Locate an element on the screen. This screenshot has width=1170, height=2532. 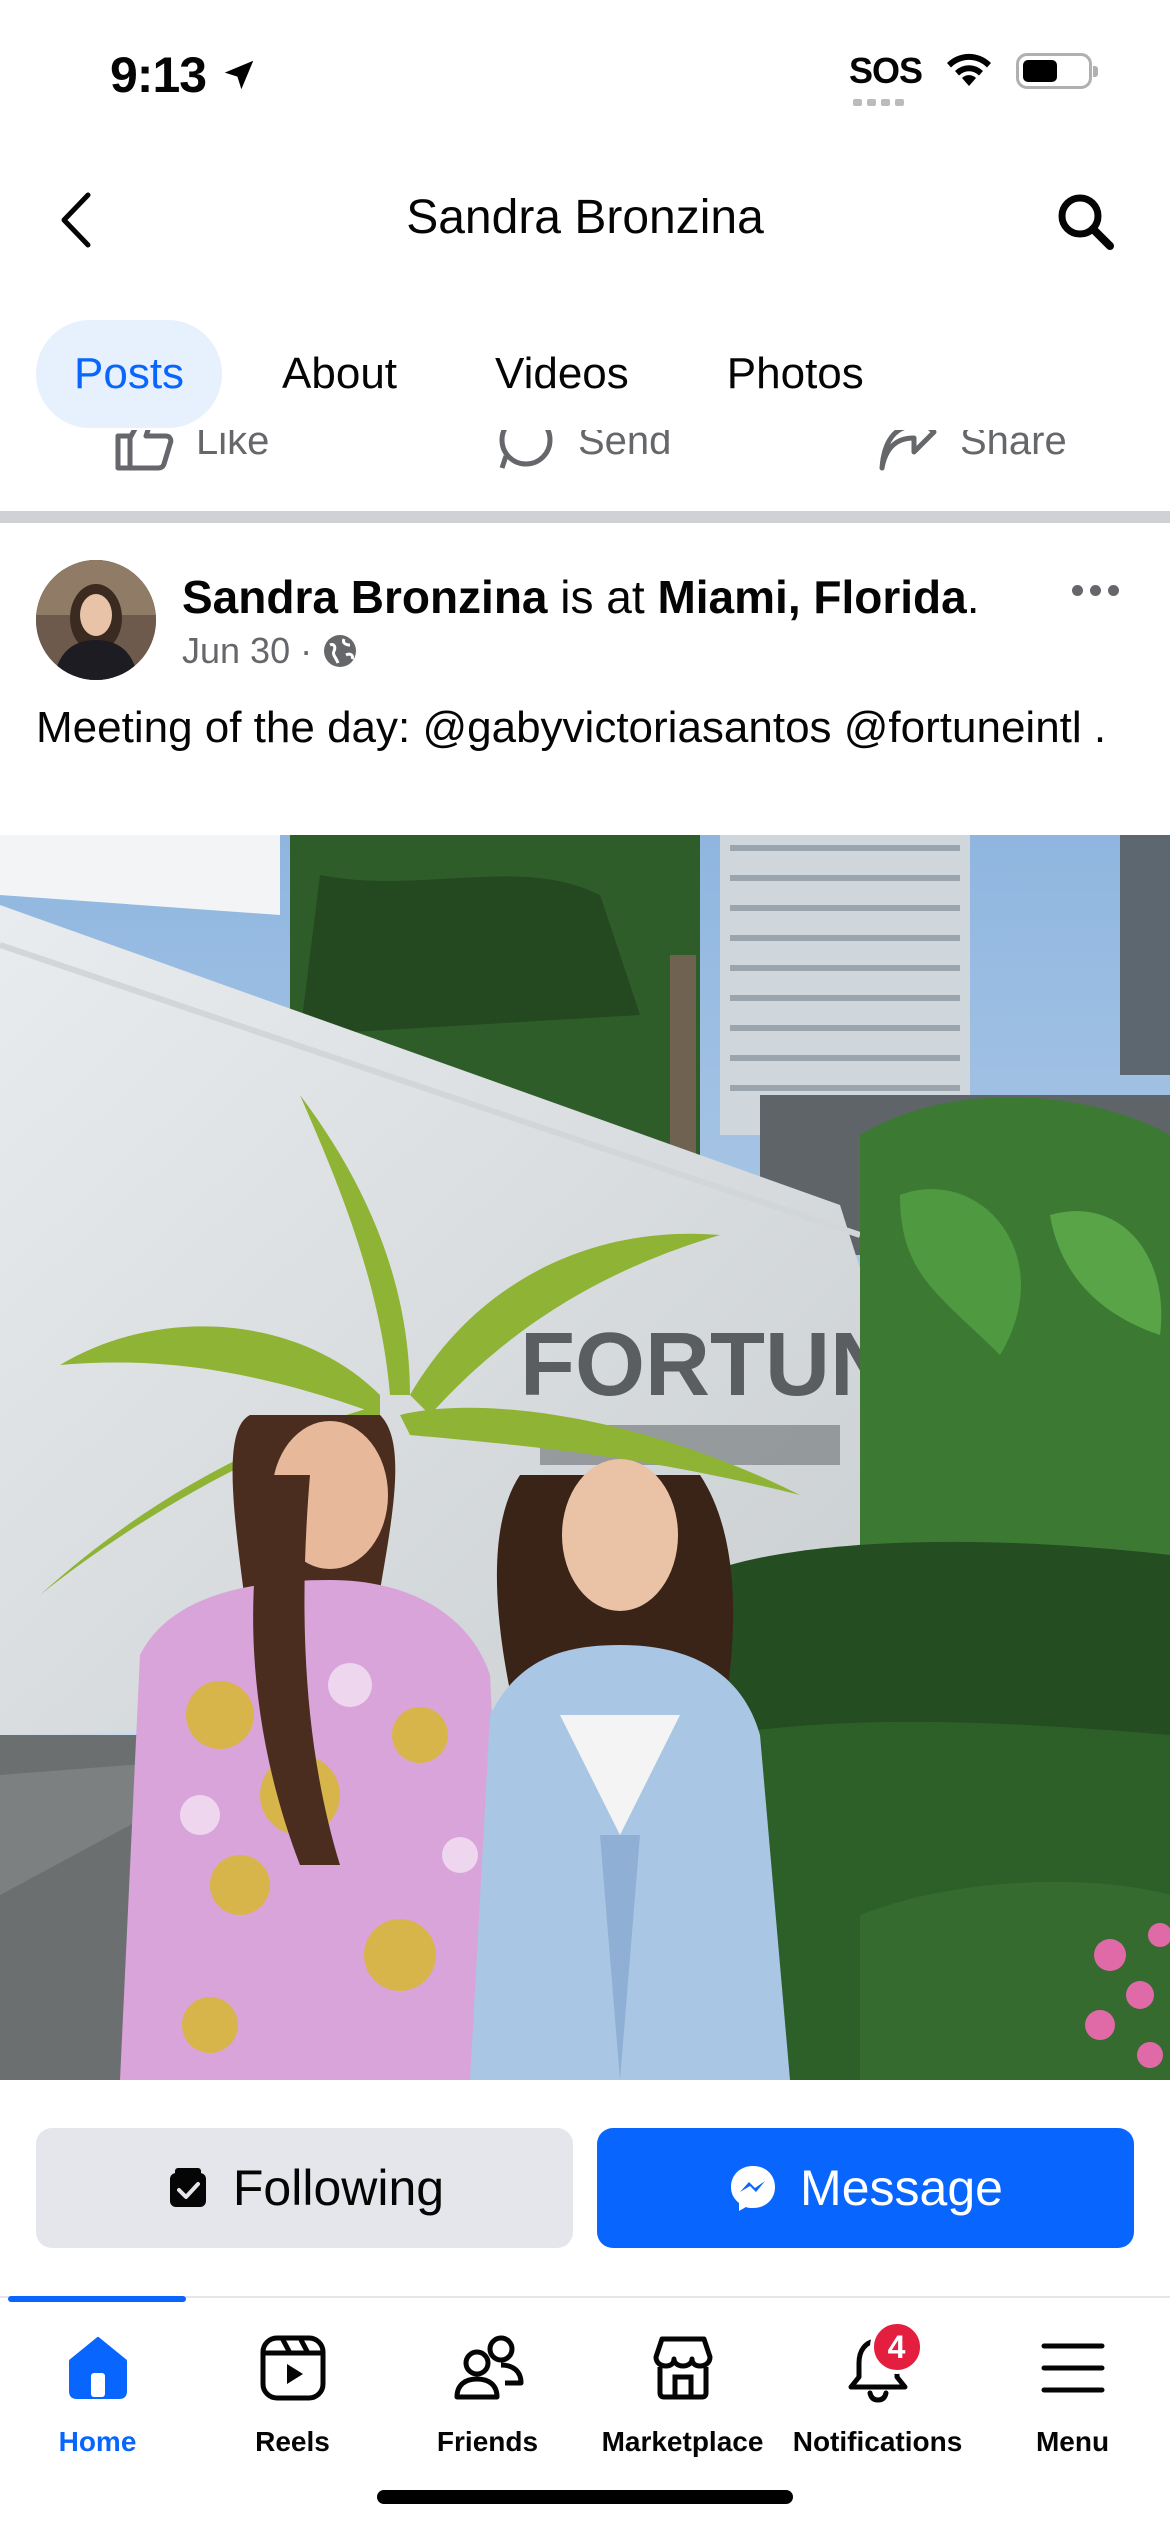
nav-friends-label: Friends is located at coordinates (487, 2441).